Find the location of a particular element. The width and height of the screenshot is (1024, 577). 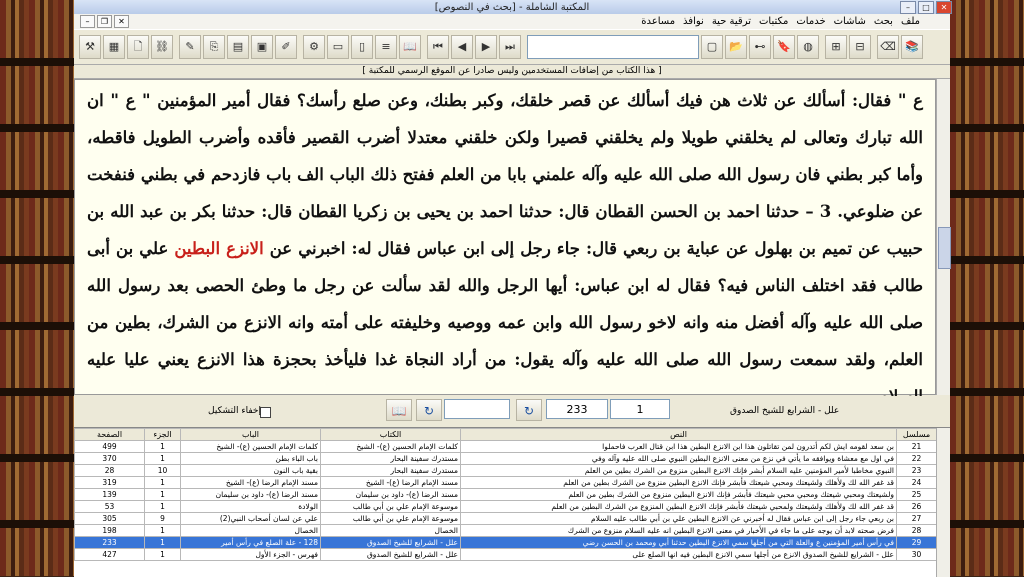

new-doc-icon: 🗋 is located at coordinates (138, 47).